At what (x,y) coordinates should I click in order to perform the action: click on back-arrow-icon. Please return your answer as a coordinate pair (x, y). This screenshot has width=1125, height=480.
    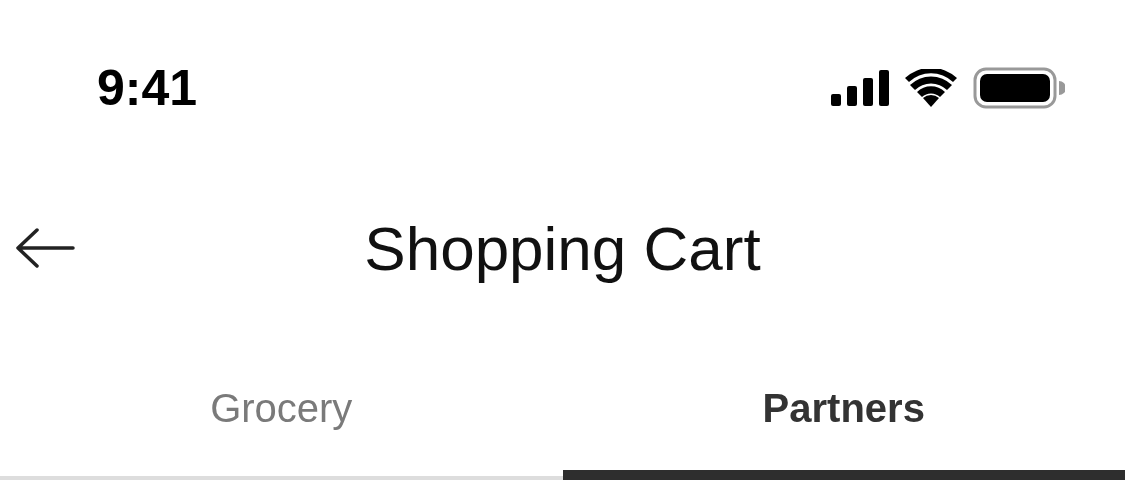
    Looking at the image, I should click on (45, 248).